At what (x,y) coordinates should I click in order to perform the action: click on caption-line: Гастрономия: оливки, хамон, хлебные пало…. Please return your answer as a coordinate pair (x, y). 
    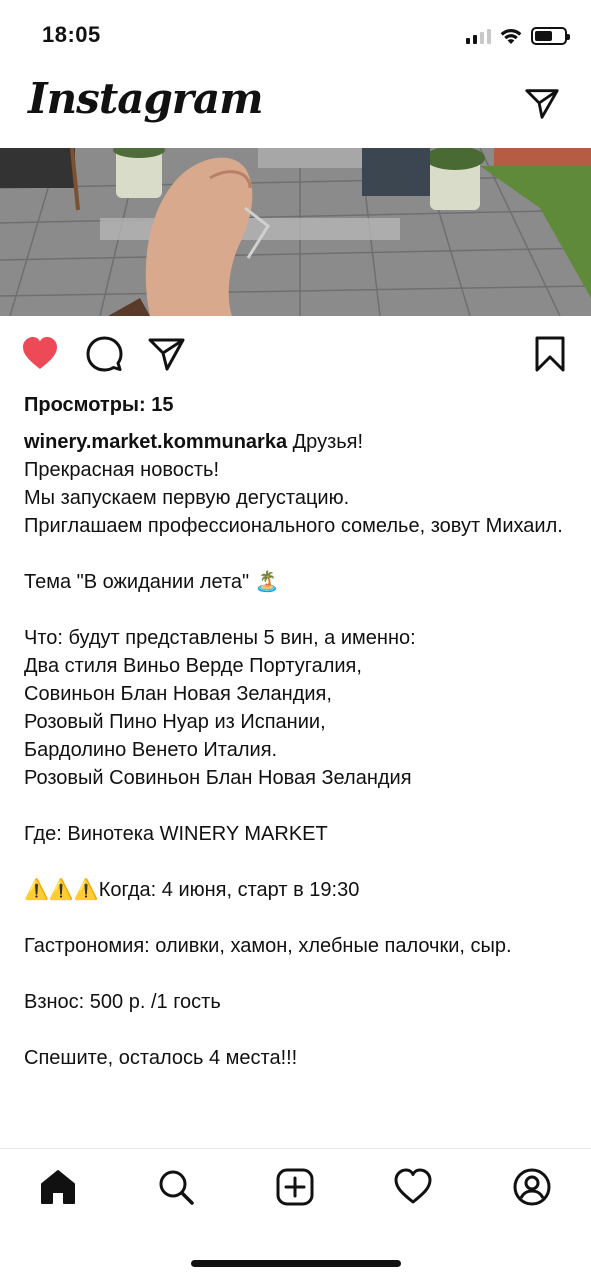
    Looking at the image, I should click on (268, 946).